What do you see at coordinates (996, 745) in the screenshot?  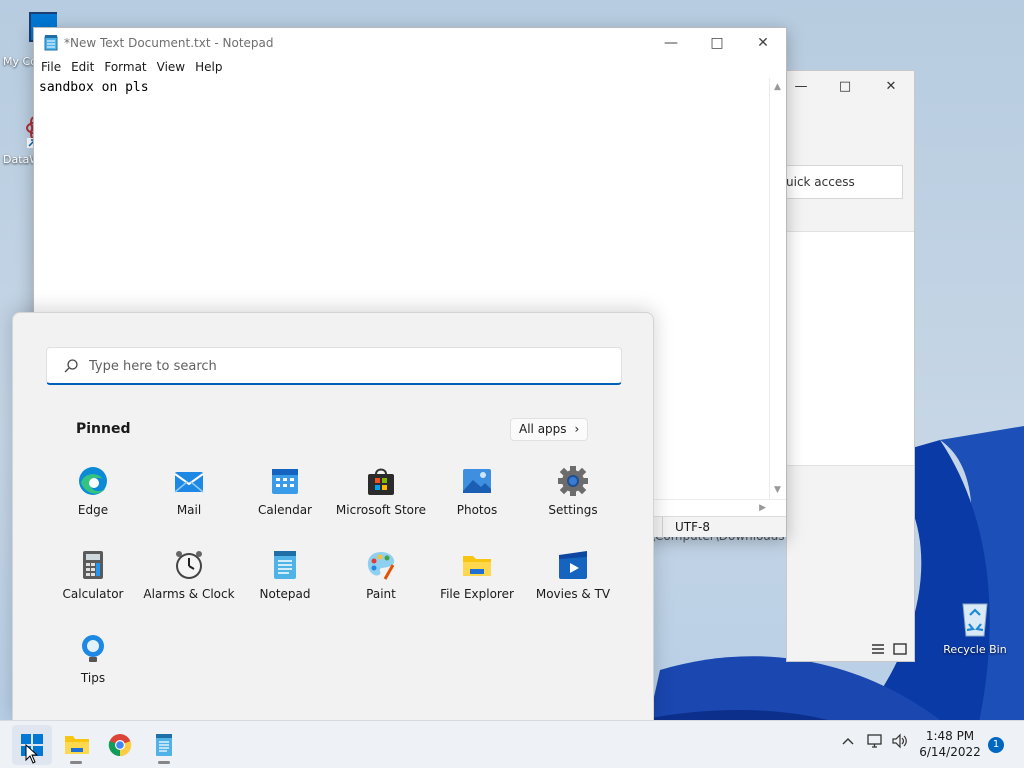 I see `notification-badge: 1` at bounding box center [996, 745].